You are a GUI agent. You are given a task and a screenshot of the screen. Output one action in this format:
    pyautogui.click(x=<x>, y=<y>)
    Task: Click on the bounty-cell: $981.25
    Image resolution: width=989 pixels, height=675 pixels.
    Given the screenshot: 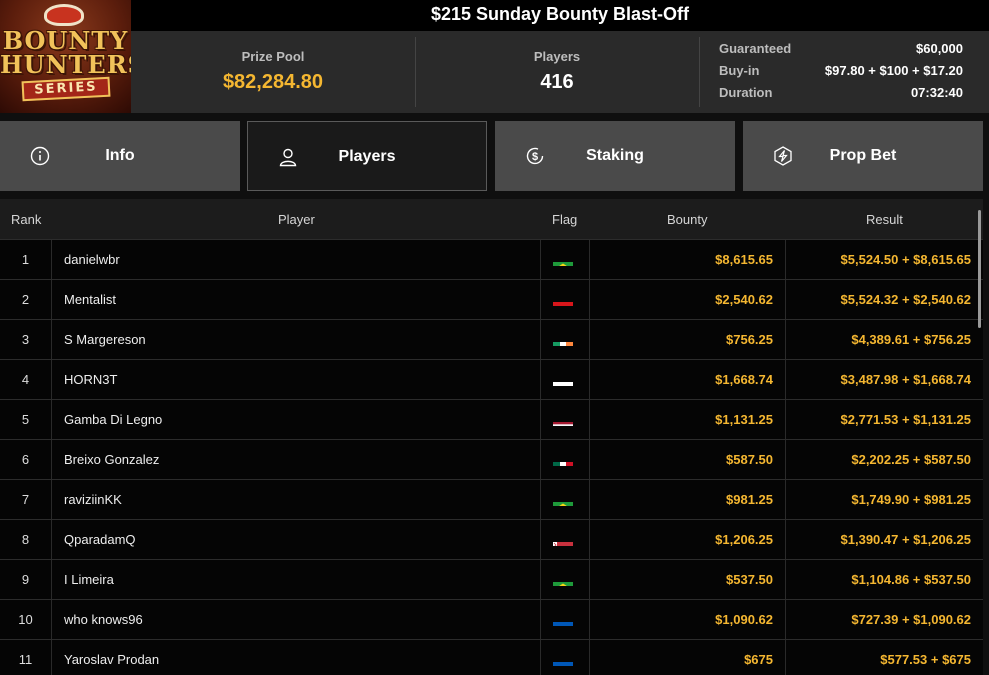 What is the action you would take?
    pyautogui.click(x=749, y=499)
    